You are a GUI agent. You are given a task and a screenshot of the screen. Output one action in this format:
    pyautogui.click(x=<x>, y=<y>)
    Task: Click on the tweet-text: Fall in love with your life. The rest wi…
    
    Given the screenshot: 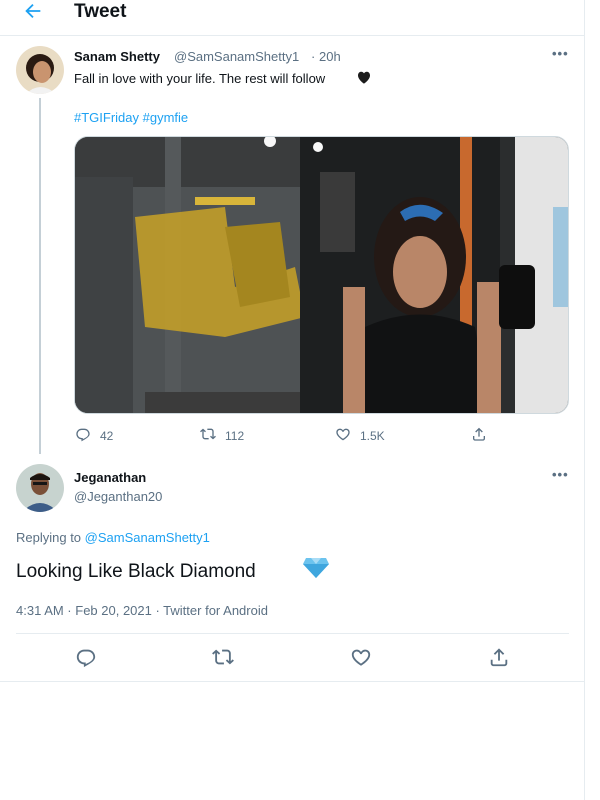 What is the action you would take?
    pyautogui.click(x=200, y=78)
    